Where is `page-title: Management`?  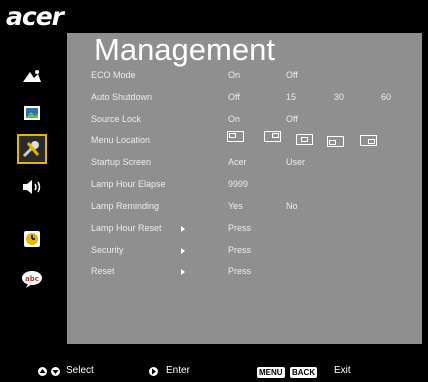 page-title: Management is located at coordinates (184, 49).